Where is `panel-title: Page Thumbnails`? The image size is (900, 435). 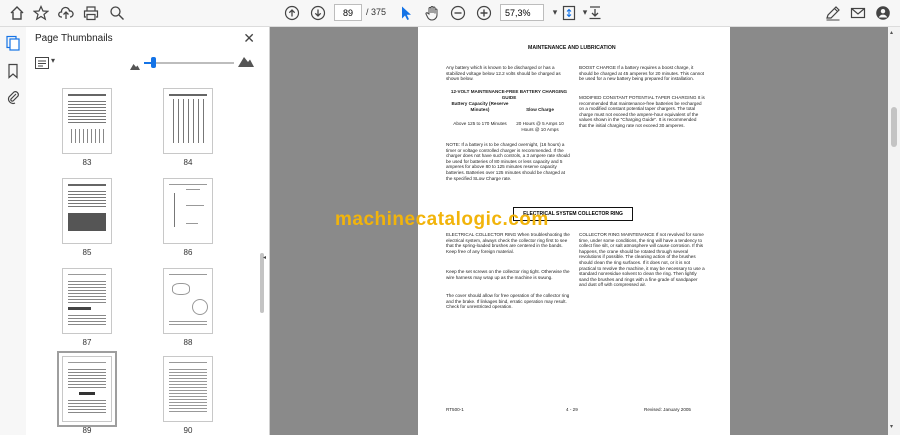 panel-title: Page Thumbnails is located at coordinates (74, 38).